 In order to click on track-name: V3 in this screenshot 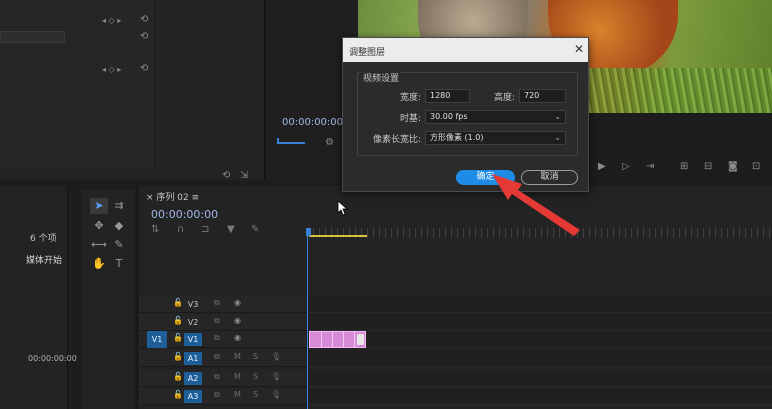, I will do `click(193, 304)`.